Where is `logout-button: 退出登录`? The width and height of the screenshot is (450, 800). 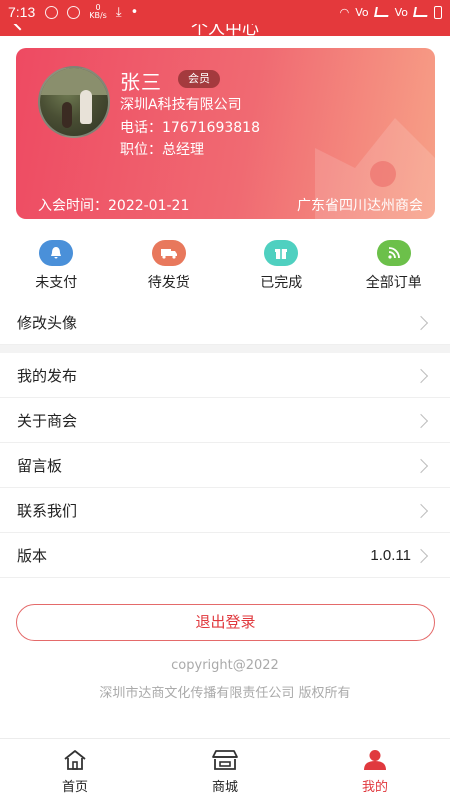 logout-button: 退出登录 is located at coordinates (225, 622).